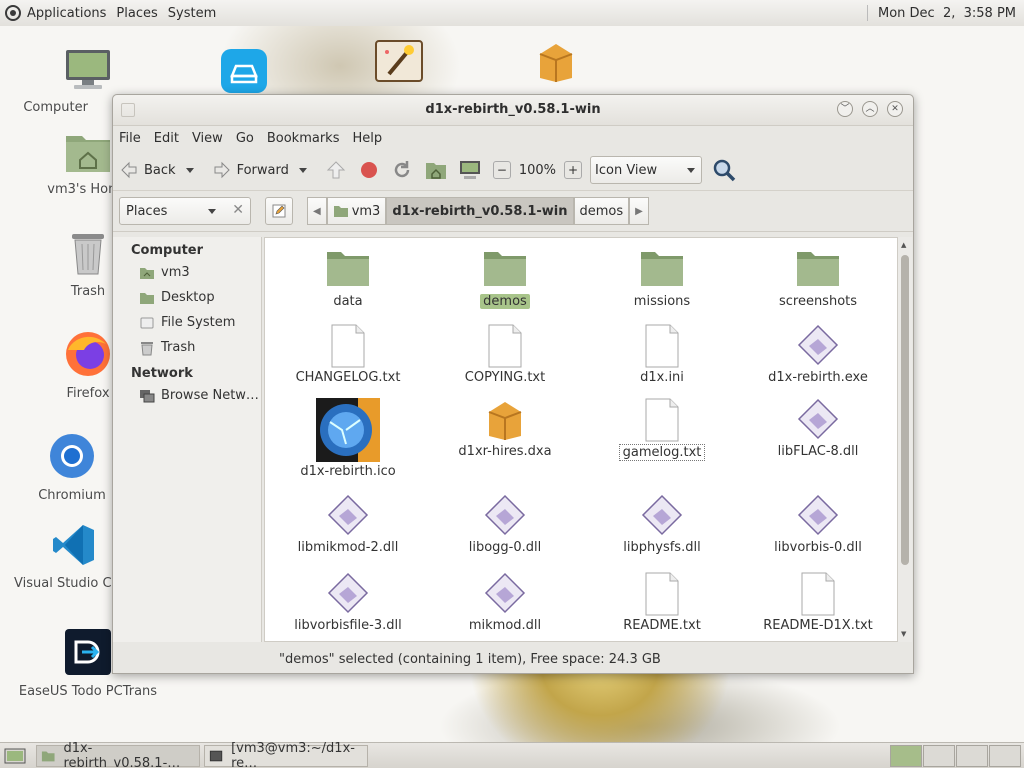 This screenshot has width=1024, height=768. What do you see at coordinates (189, 170) in the screenshot?
I see `back-dropdown-icon` at bounding box center [189, 170].